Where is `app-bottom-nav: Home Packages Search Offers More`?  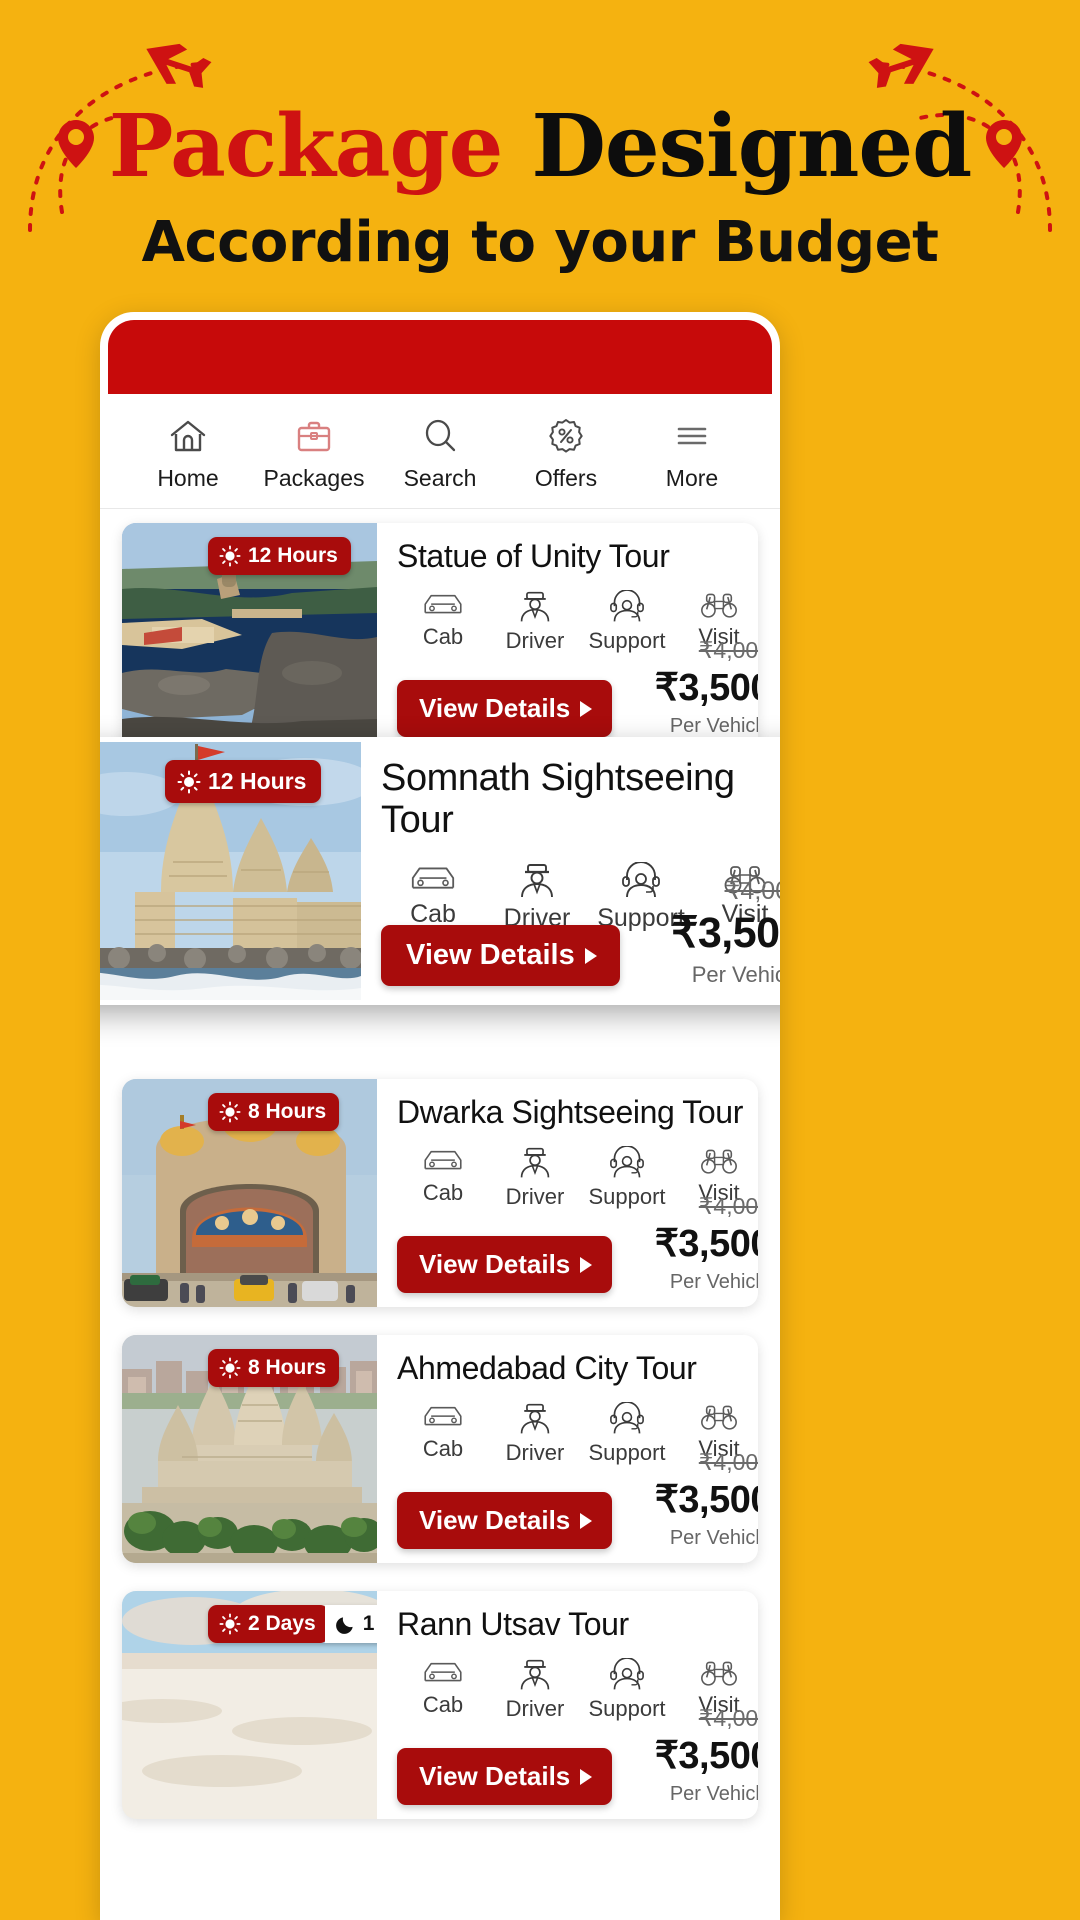 app-bottom-nav: Home Packages Search Offers More is located at coordinates (440, 451).